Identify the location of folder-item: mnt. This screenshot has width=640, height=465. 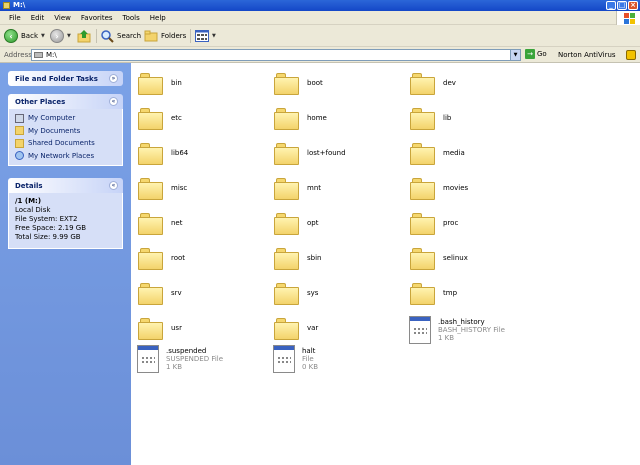
(333, 191).